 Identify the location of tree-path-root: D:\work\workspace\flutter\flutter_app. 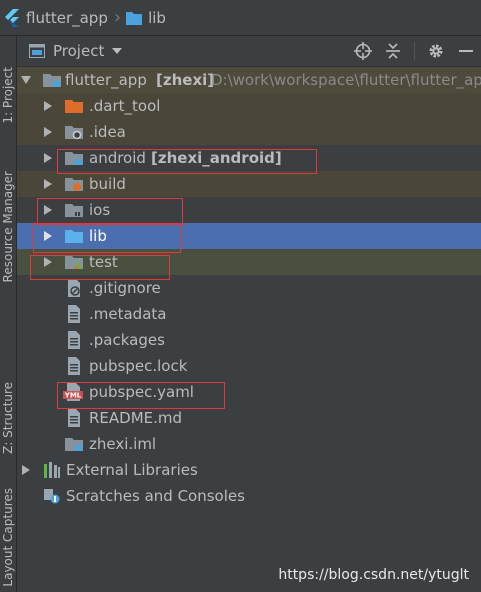
(346, 80).